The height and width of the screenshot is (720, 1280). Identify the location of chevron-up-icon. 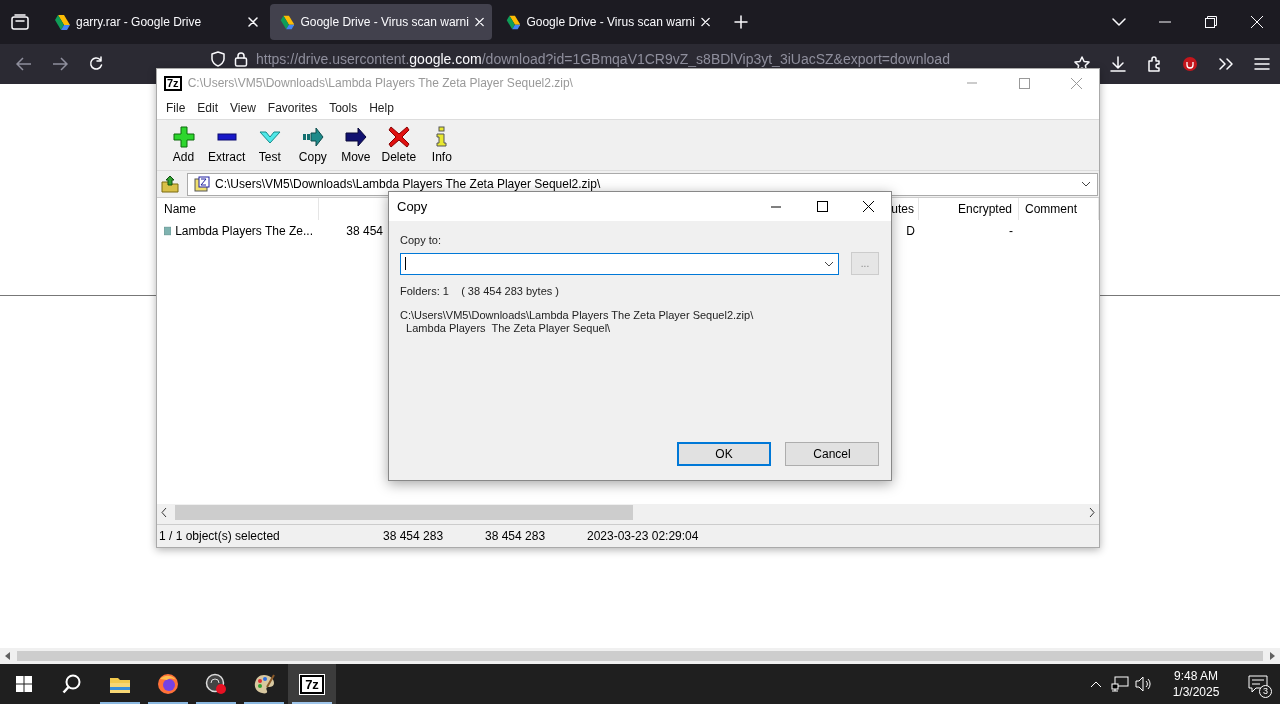
(1096, 684).